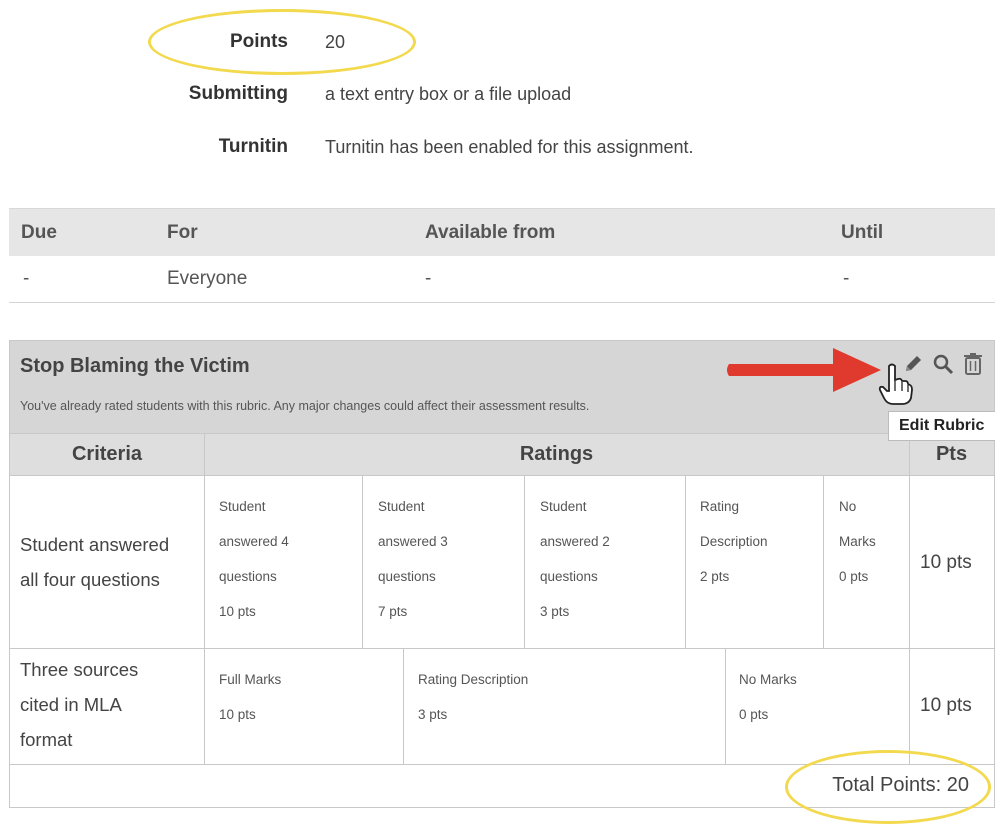 This screenshot has width=995, height=825. What do you see at coordinates (428, 278) in the screenshot?
I see `cell-available-from: -` at bounding box center [428, 278].